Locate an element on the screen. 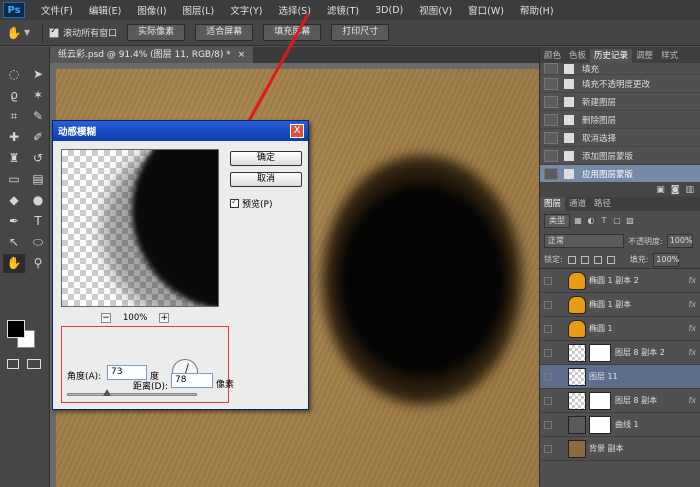  clone-stamp-icon: ♜ is located at coordinates (14, 158).